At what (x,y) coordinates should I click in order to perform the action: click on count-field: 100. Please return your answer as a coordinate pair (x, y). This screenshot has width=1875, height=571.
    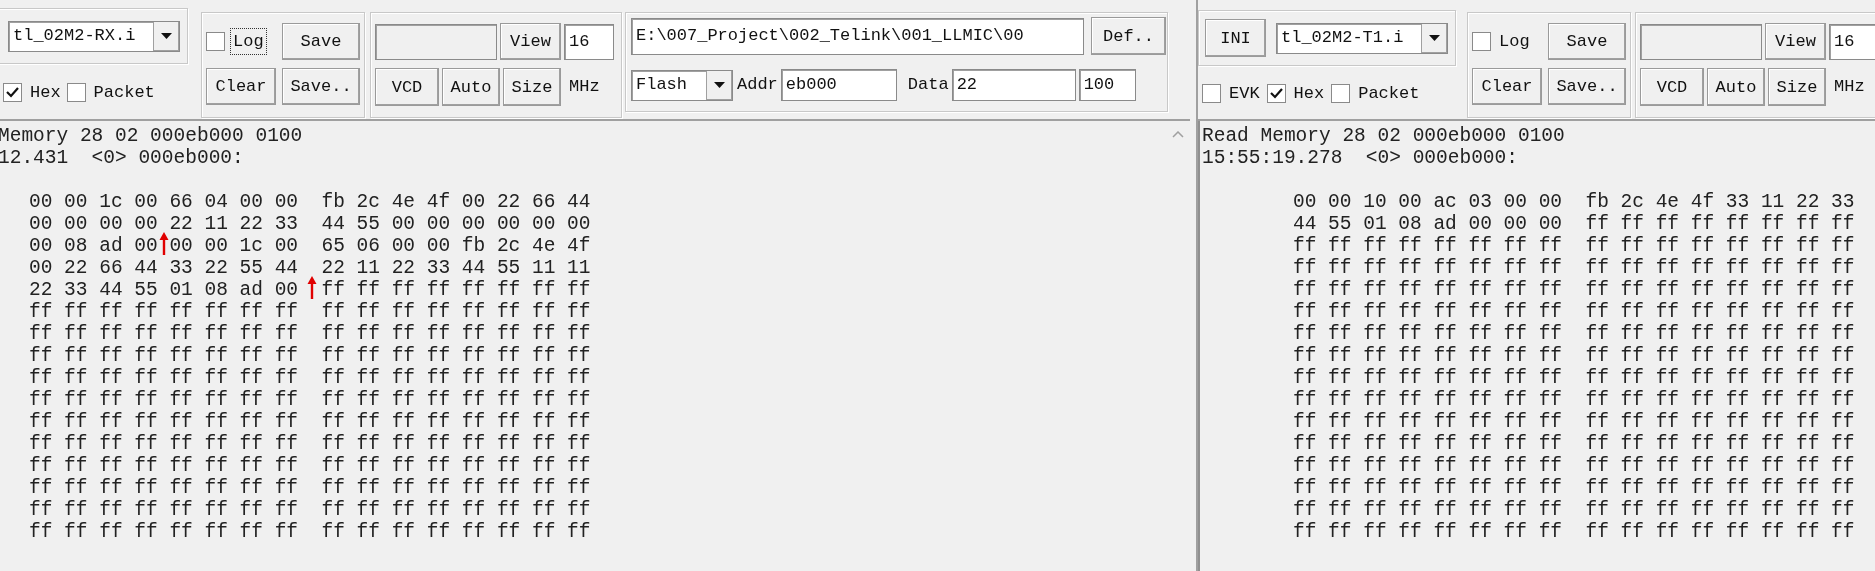
    Looking at the image, I should click on (1107, 85).